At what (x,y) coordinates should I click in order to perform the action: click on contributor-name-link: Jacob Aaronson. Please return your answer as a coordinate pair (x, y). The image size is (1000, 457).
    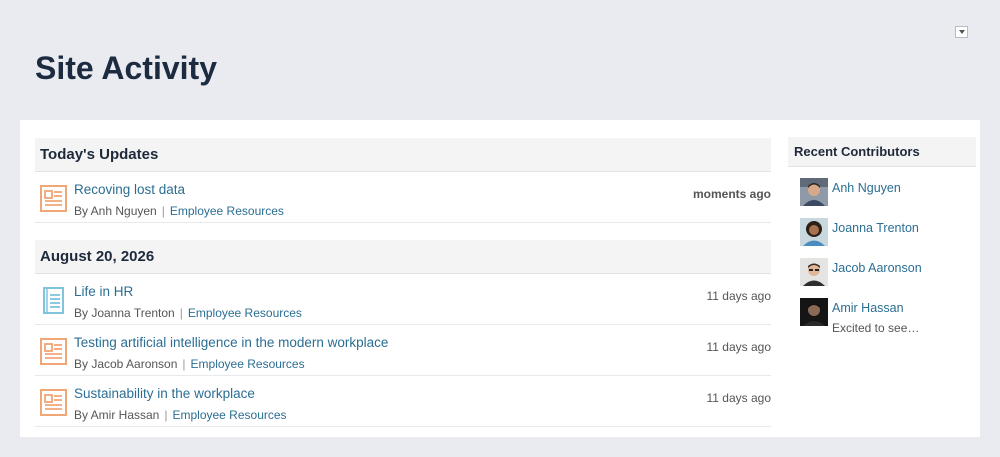
    Looking at the image, I should click on (877, 268).